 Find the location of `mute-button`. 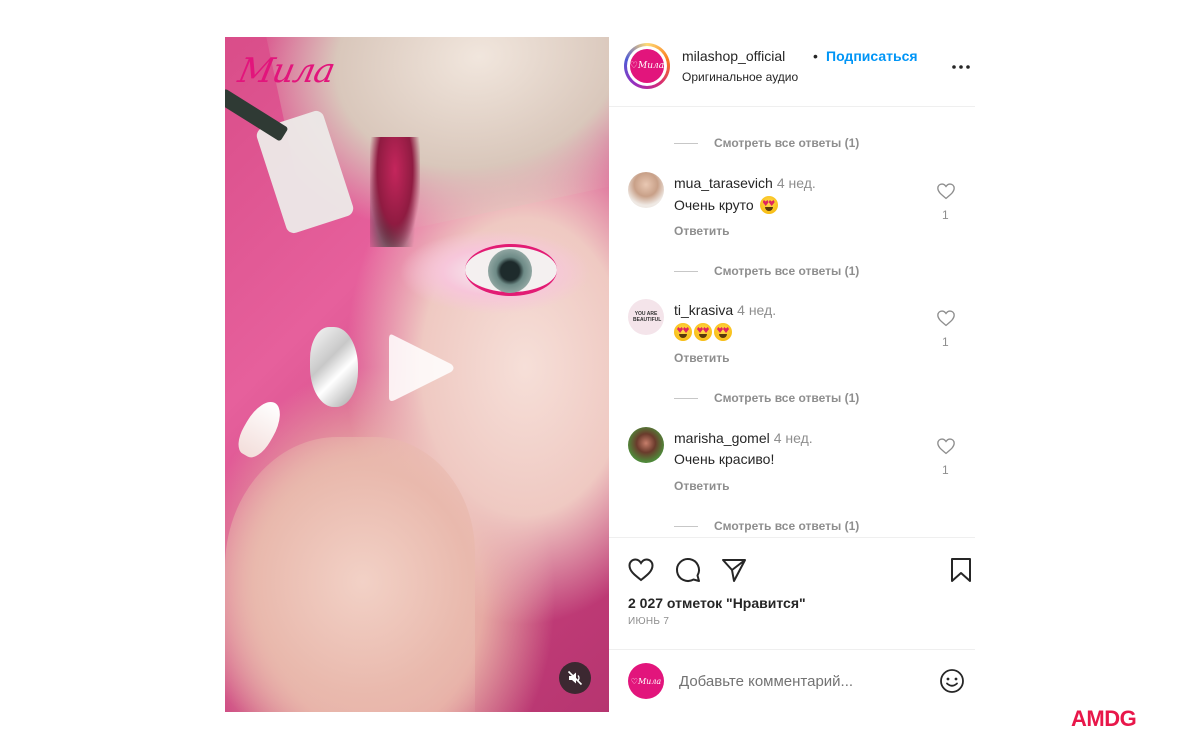

mute-button is located at coordinates (575, 678).